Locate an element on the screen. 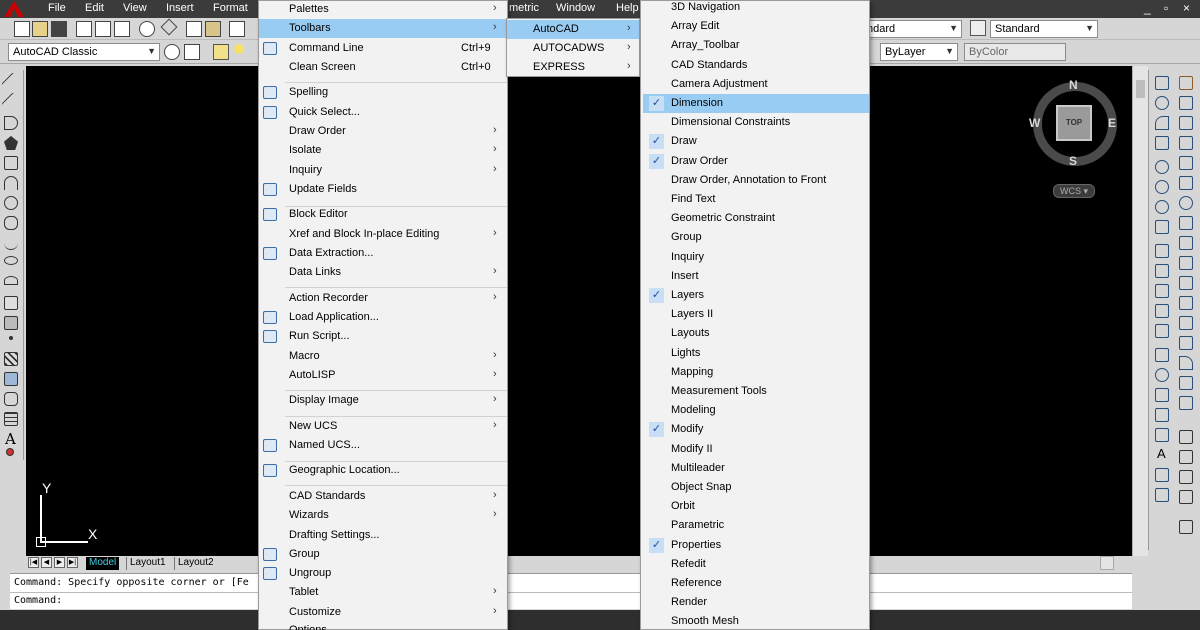 The height and width of the screenshot is (630, 1200). menu-format: Format is located at coordinates (230, 8).